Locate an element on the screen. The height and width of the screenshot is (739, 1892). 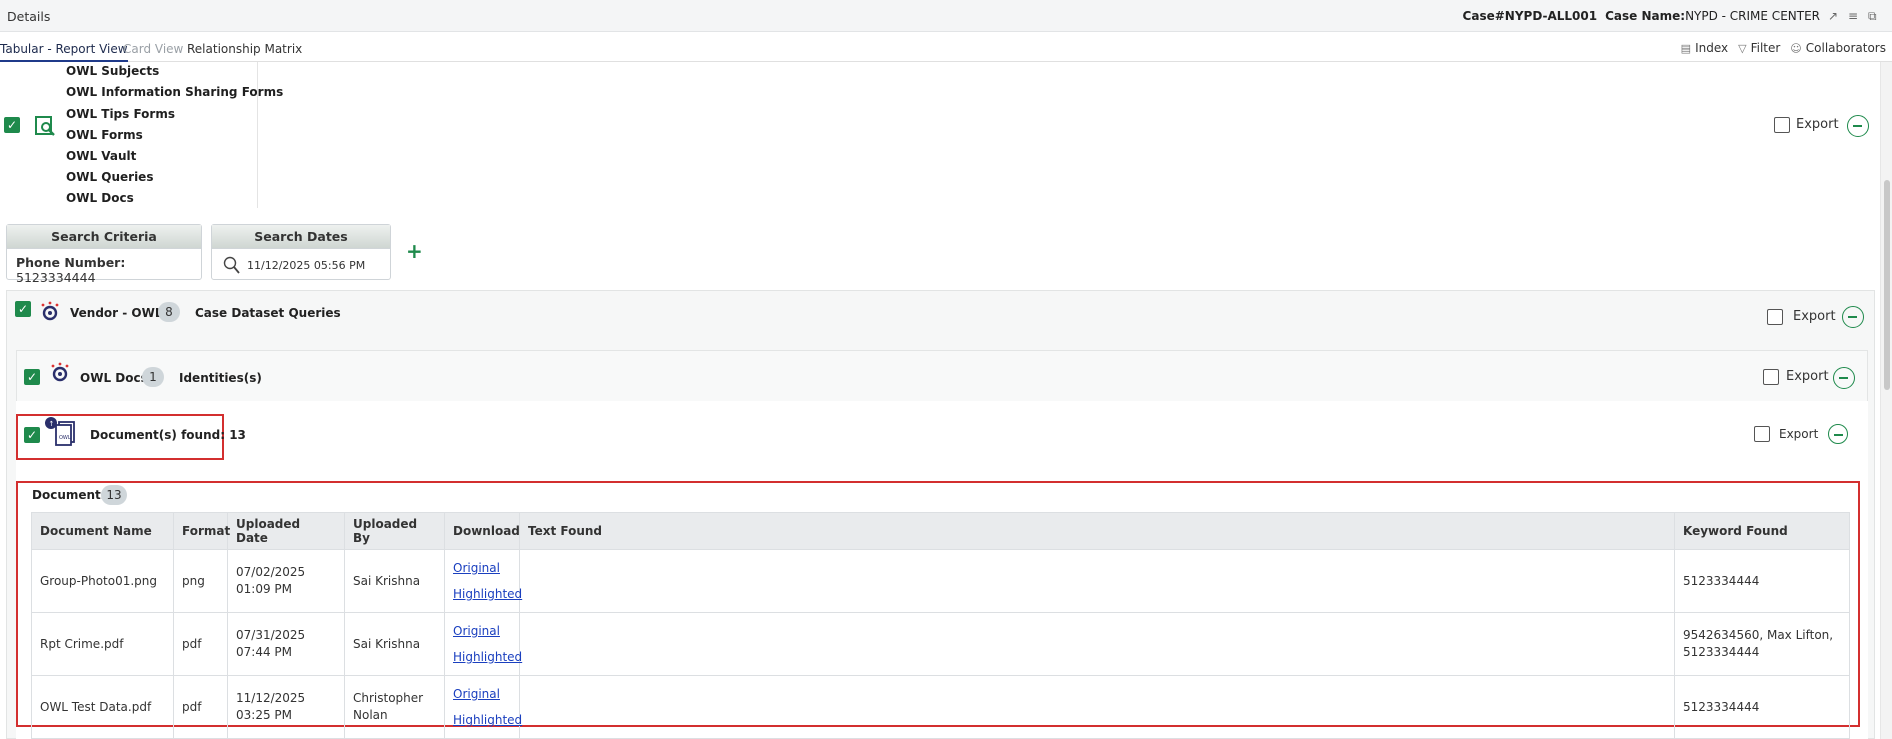
owl-docs-count-badge: 1 is located at coordinates (153, 377).